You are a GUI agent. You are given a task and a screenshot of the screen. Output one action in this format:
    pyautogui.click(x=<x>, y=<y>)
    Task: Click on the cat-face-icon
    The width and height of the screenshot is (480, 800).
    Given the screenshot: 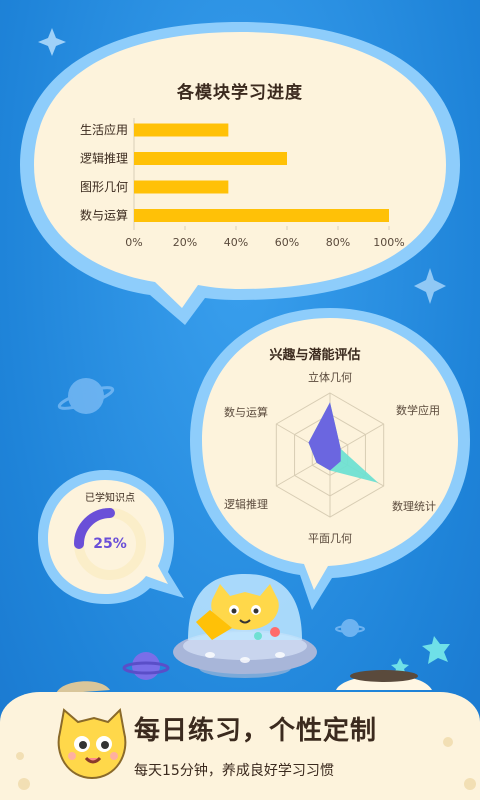 What is the action you would take?
    pyautogui.click(x=92, y=743)
    